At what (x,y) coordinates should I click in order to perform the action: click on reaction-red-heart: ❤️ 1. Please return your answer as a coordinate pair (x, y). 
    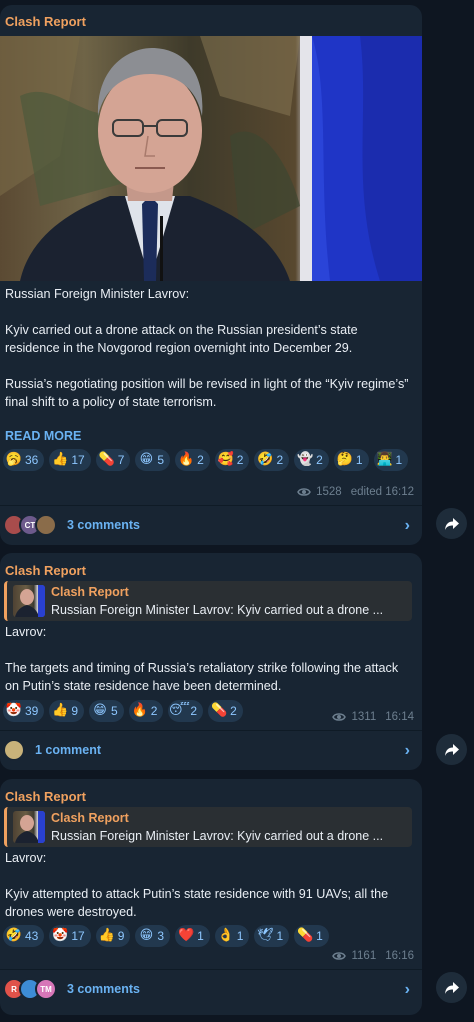
    Looking at the image, I should click on (192, 936).